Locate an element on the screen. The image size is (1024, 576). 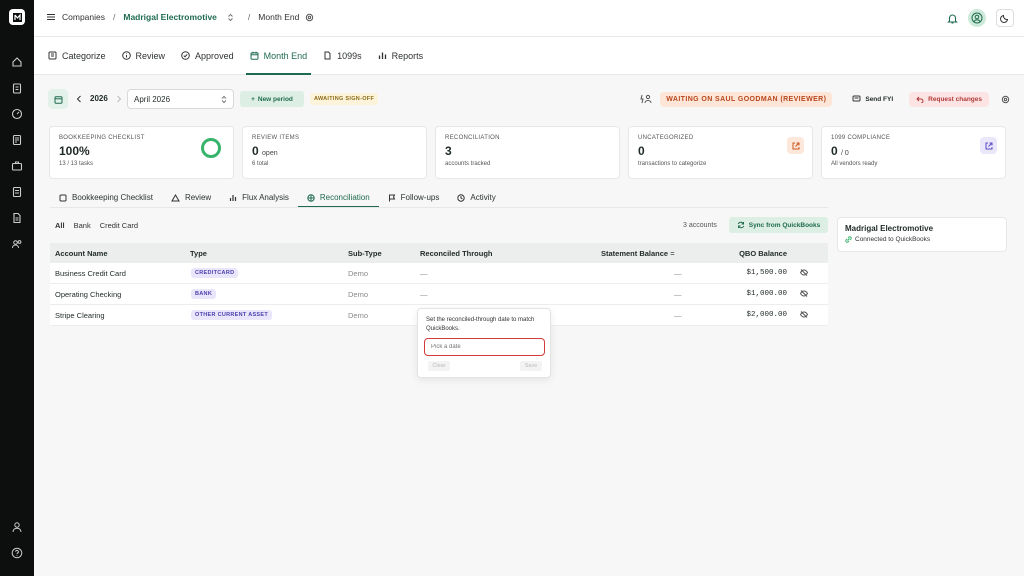
message-icon is located at coordinates (856, 99).